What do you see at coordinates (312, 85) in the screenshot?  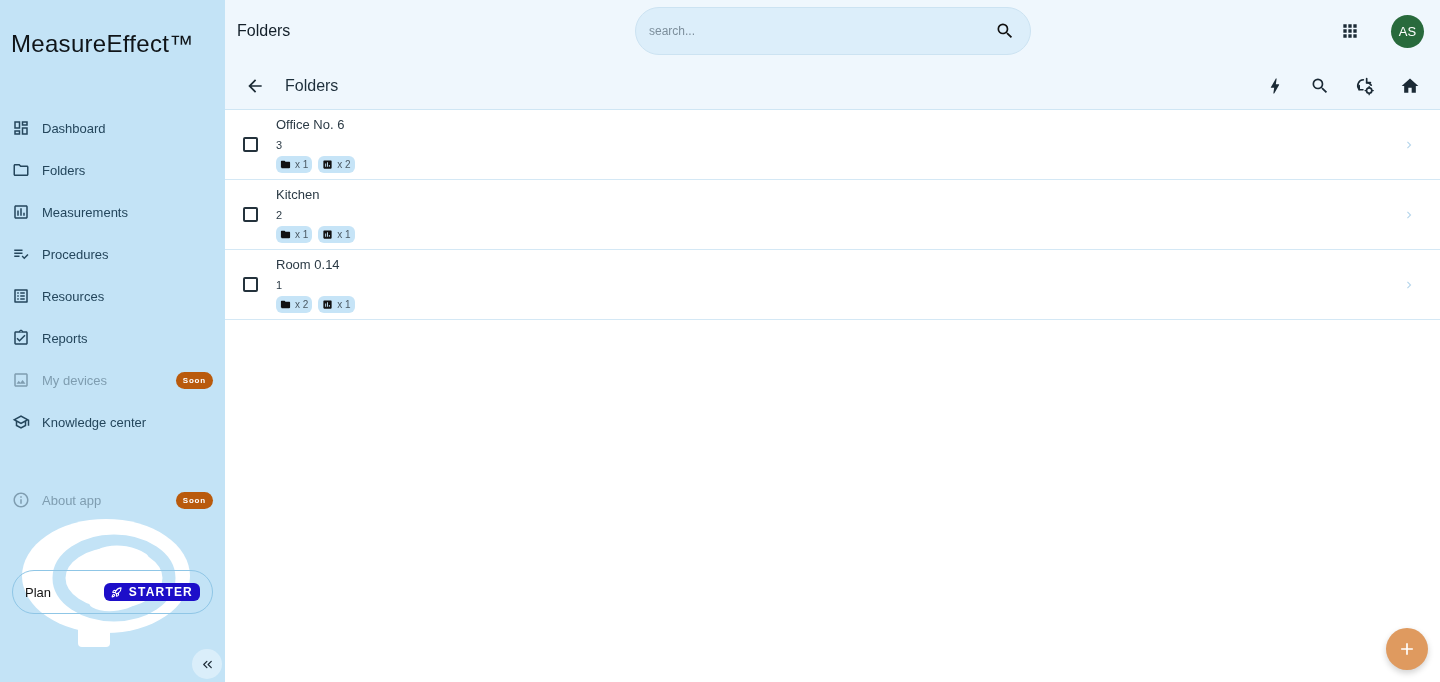 I see `toolbar-title: Folders` at bounding box center [312, 85].